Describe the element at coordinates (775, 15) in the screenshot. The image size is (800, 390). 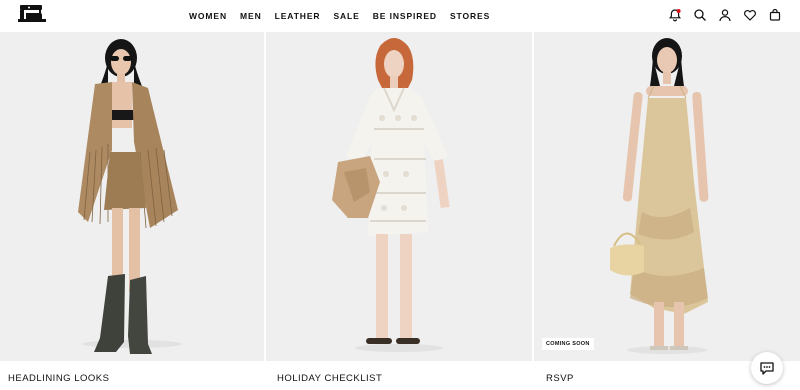
I see `shopping-bag-icon` at that location.